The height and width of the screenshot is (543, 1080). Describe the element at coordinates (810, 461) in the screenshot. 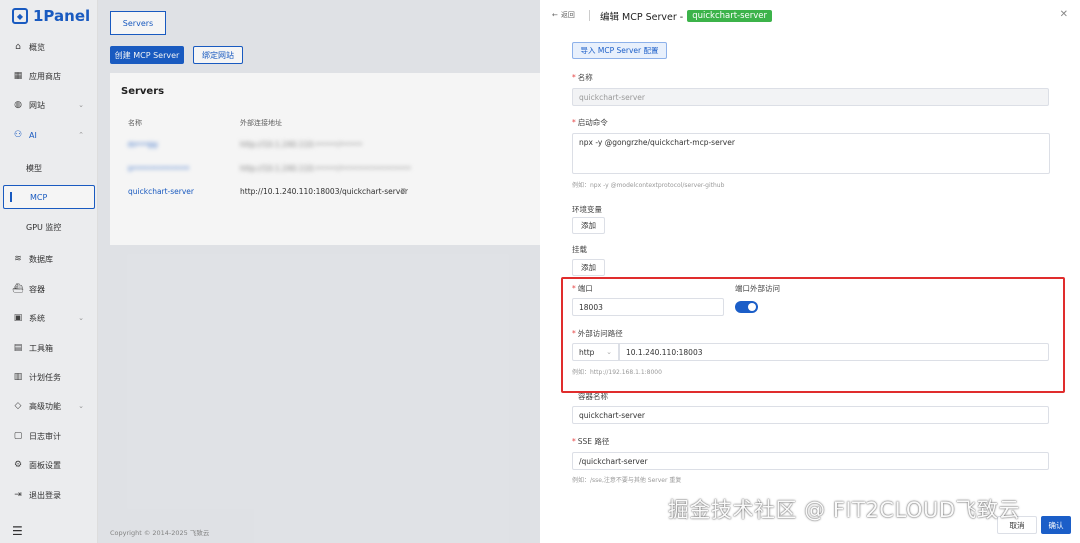

I see `sse-input: /quickchart-server` at that location.